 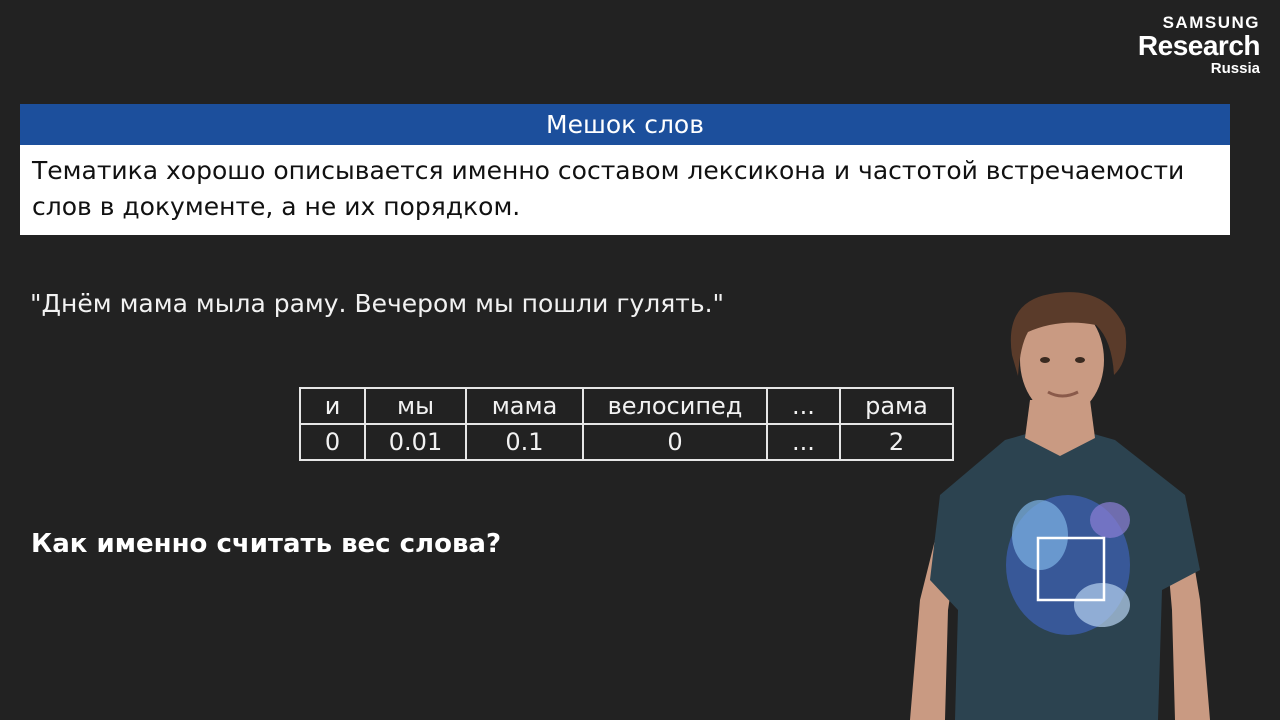 I want to click on question-text: Как именно считать вес слова?, so click(x=266, y=544).